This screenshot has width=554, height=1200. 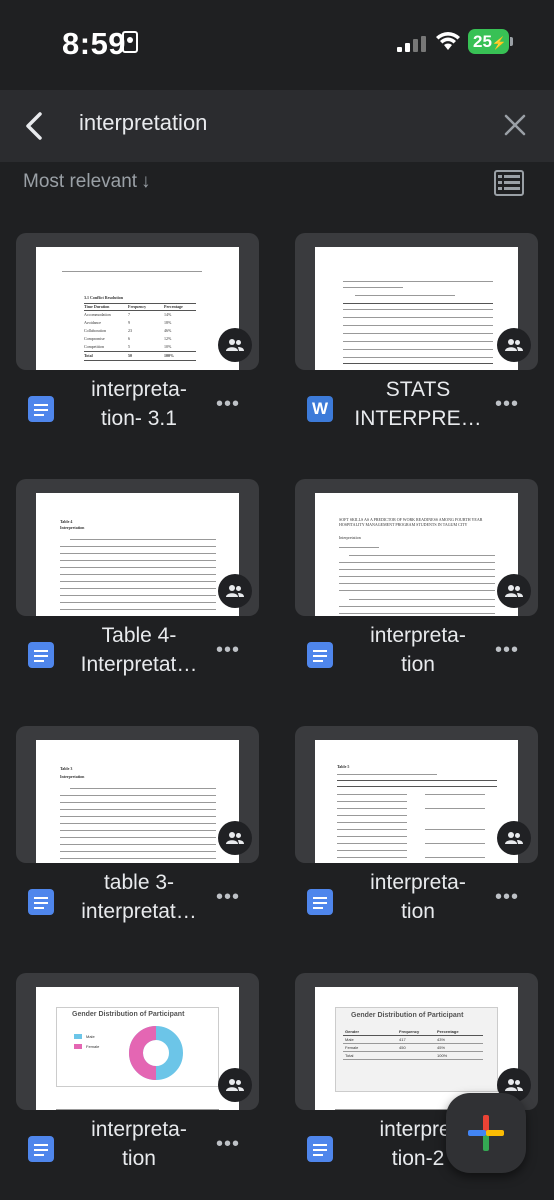 What do you see at coordinates (78, 1036) in the screenshot?
I see `legend-swatch-male` at bounding box center [78, 1036].